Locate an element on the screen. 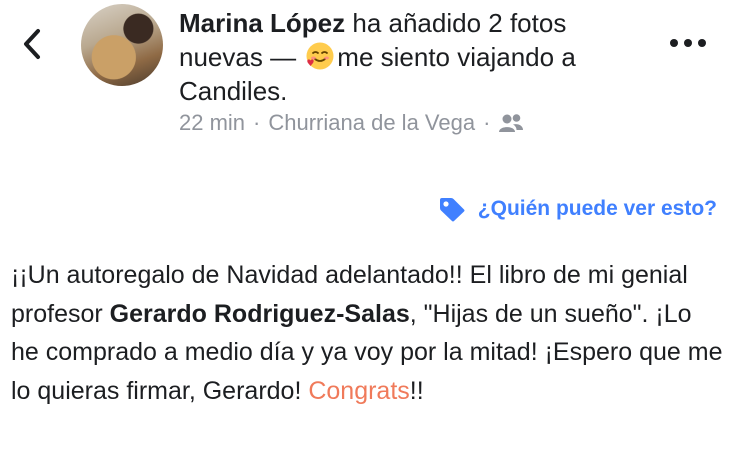 Image resolution: width=735 pixels, height=458 pixels. chevron-left-icon is located at coordinates (32, 44).